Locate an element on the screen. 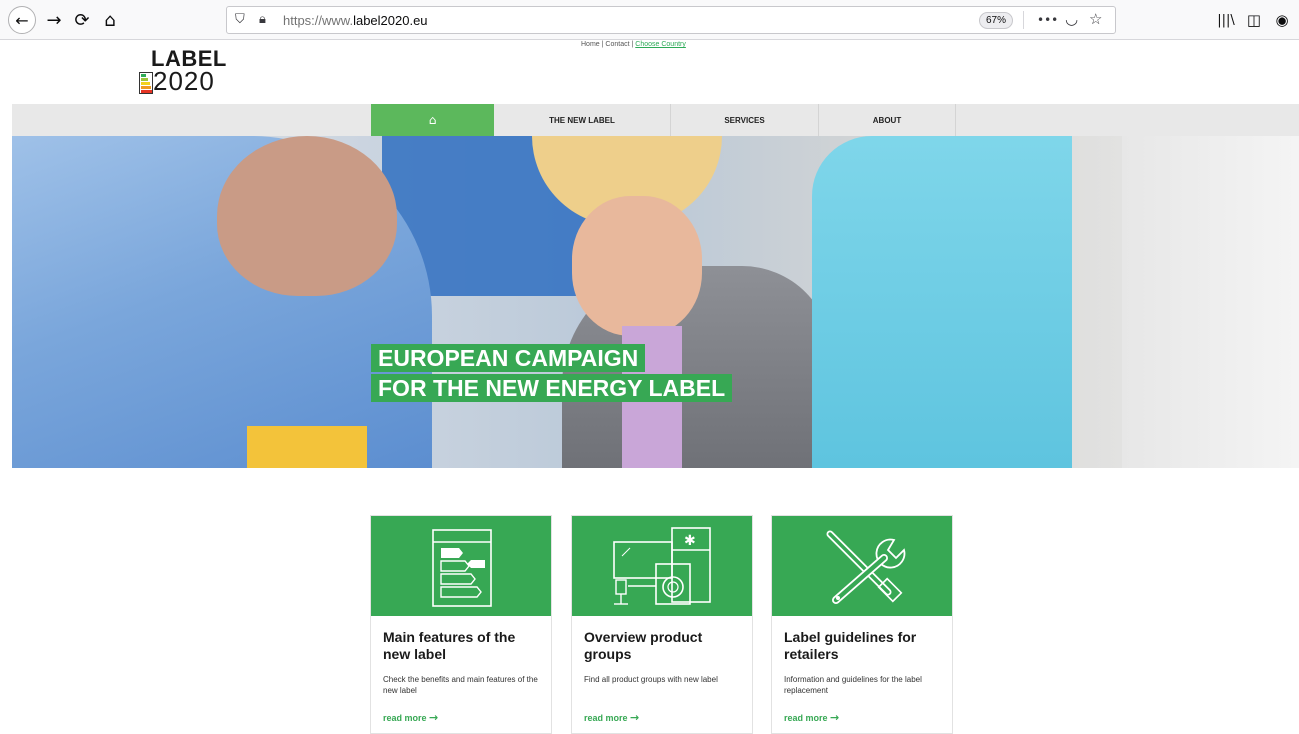 The height and width of the screenshot is (734, 1299). nav-item-the-new-label: THE NEW LABEL is located at coordinates (582, 120).